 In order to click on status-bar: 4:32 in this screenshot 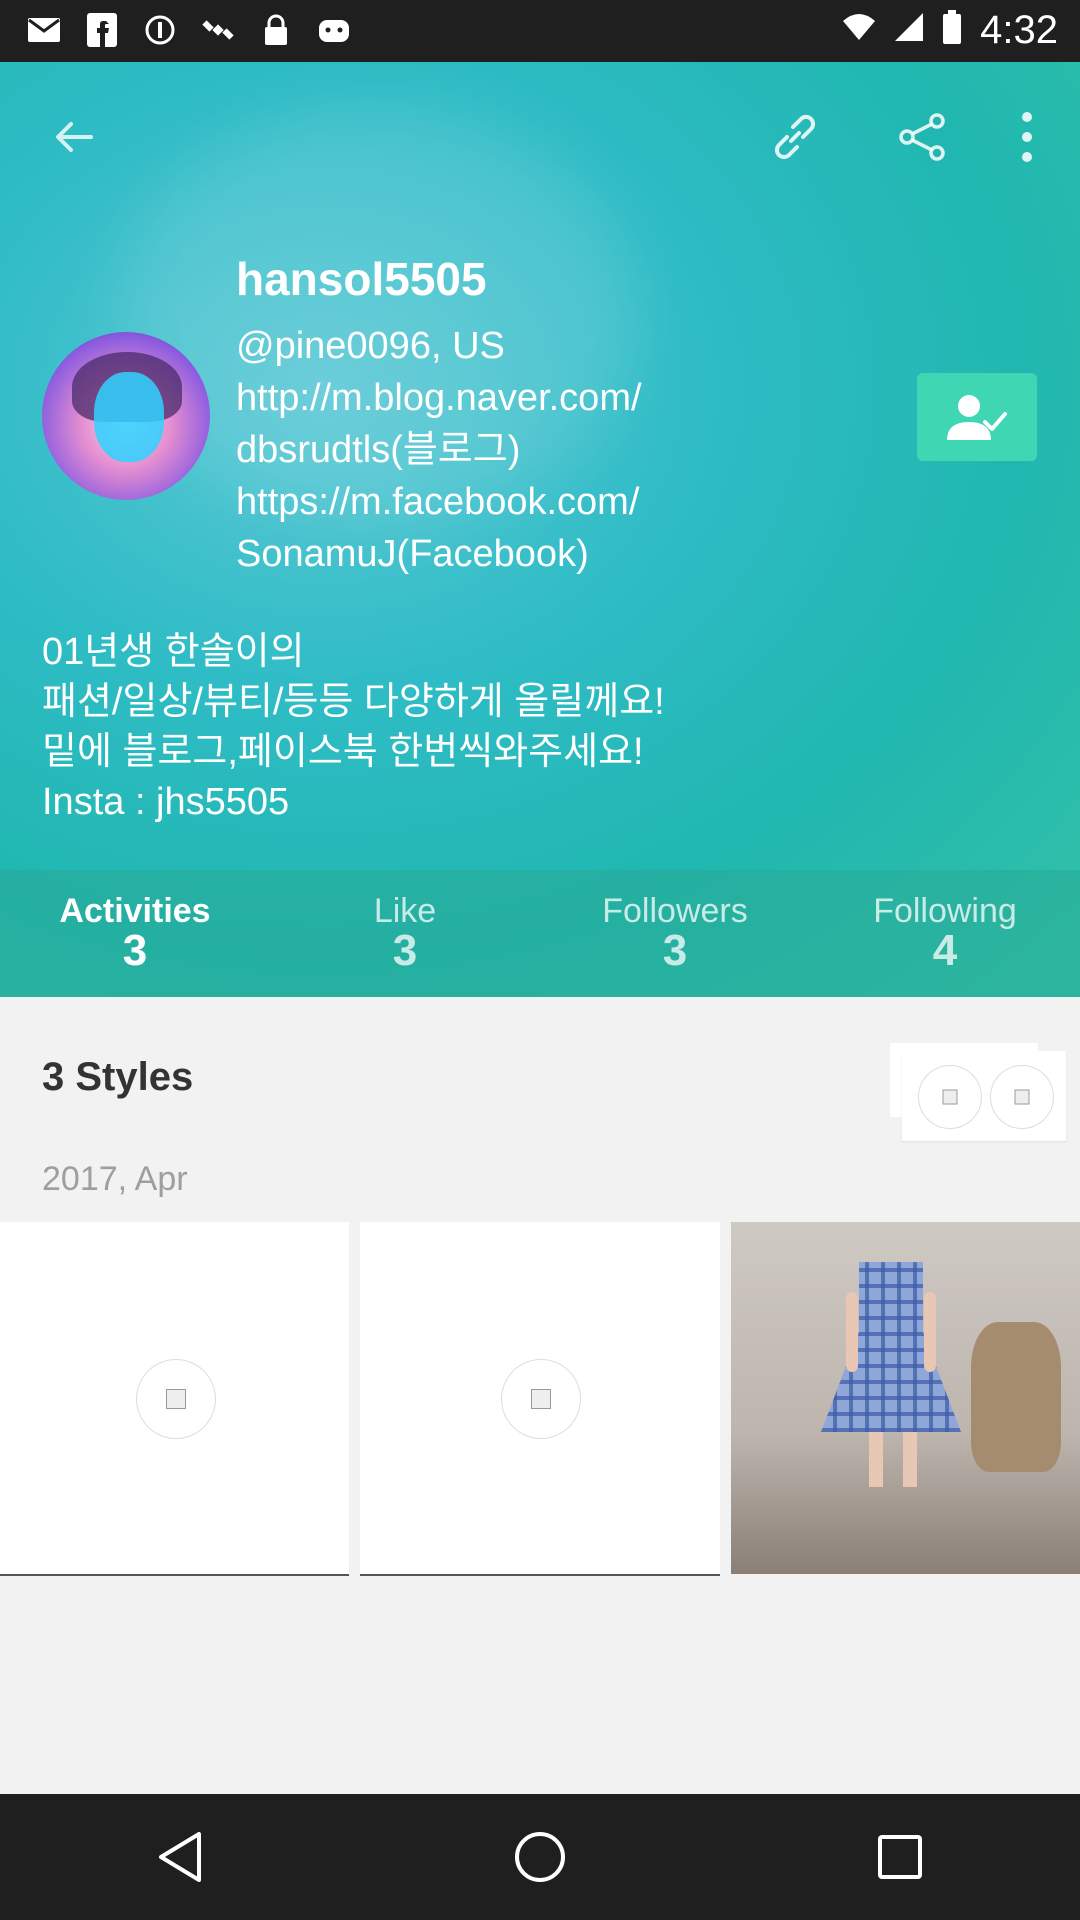, I will do `click(540, 31)`.